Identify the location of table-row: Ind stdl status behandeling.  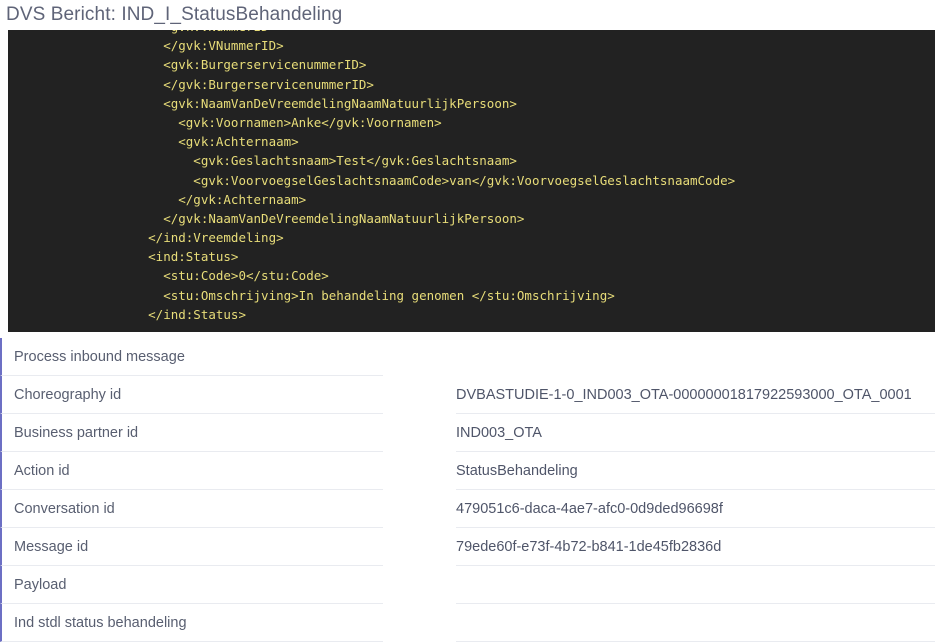
(467, 623).